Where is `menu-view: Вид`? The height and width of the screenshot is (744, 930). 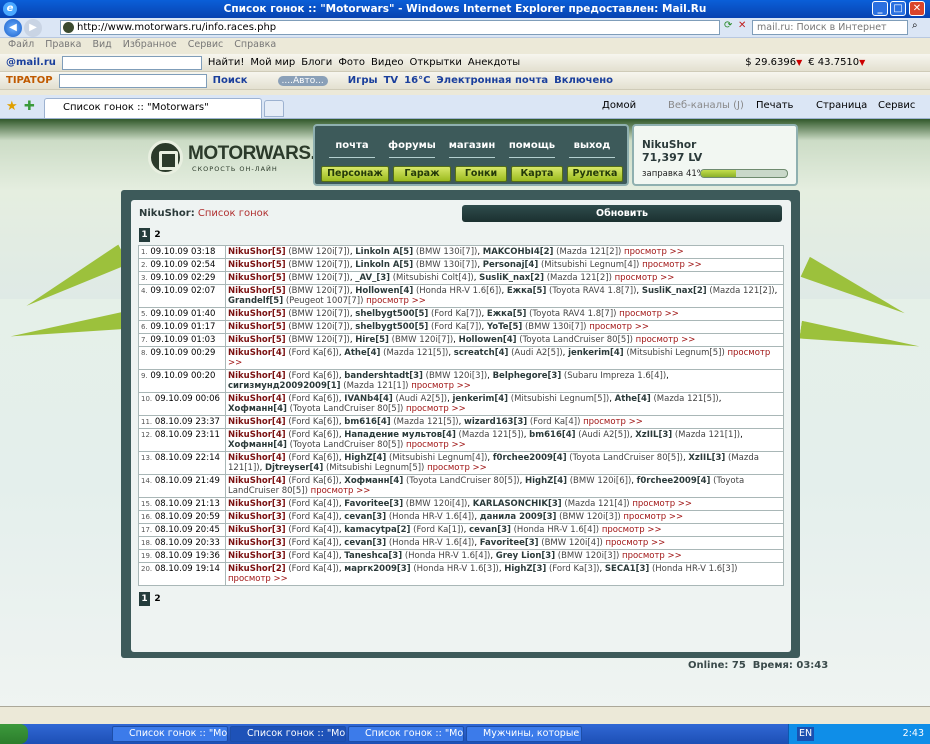 menu-view: Вид is located at coordinates (101, 44).